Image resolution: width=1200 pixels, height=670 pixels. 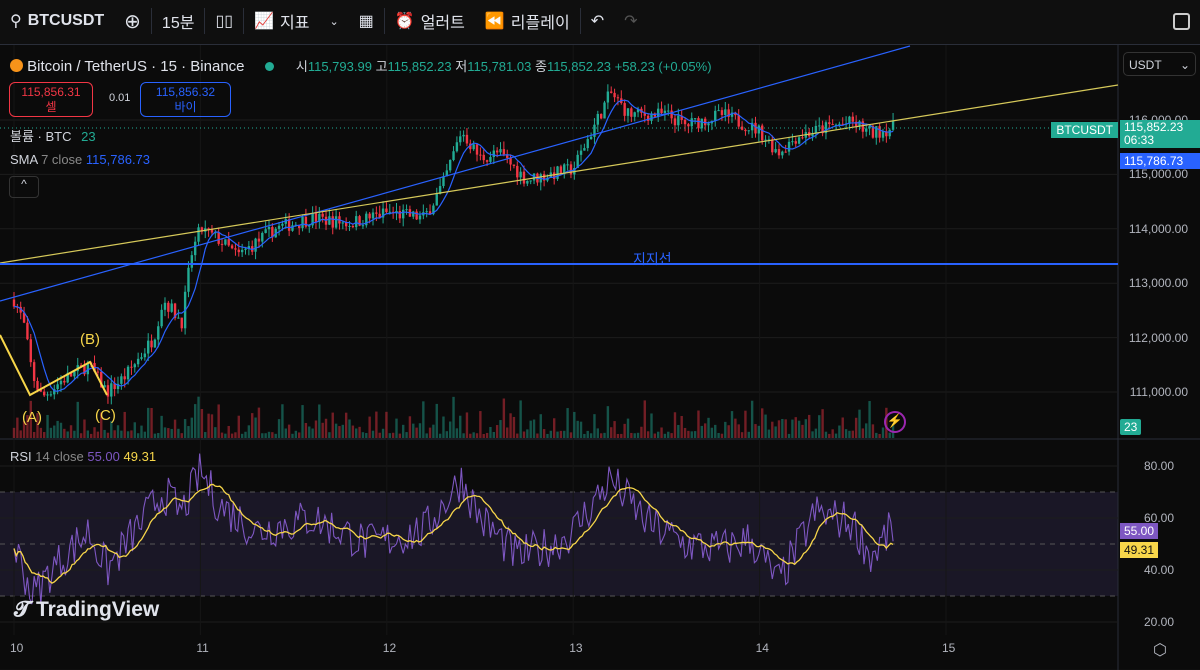 What do you see at coordinates (105, 415) in the screenshot?
I see `wave-label-c: (C)` at bounding box center [105, 415].